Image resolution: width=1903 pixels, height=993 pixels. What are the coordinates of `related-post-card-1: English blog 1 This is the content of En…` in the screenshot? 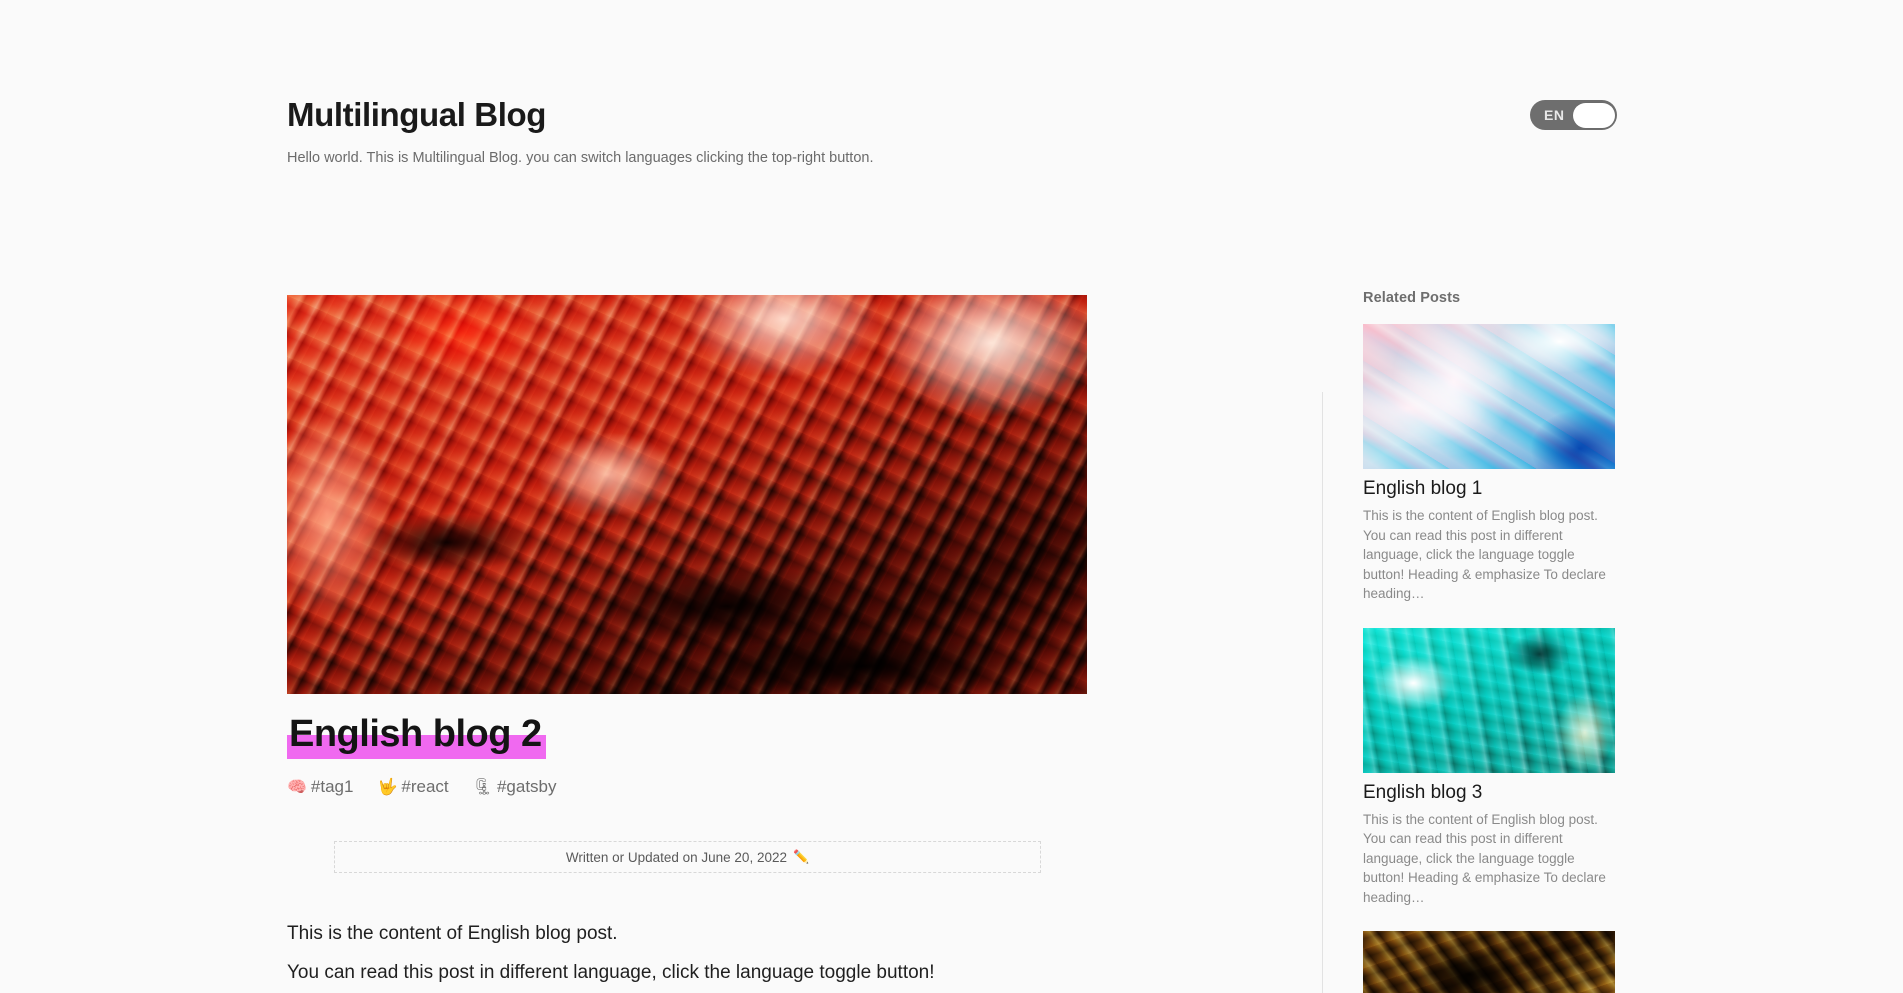 It's located at (1489, 464).